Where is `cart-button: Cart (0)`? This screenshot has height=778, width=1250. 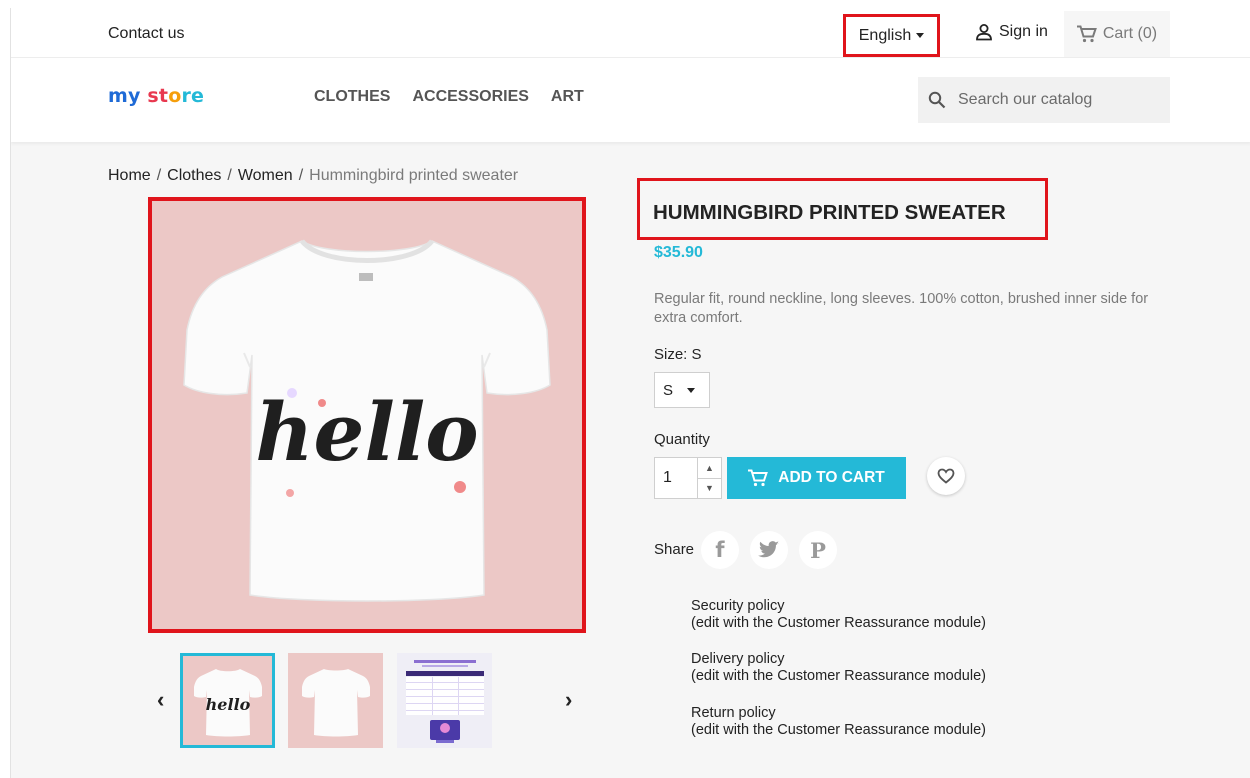
cart-button: Cart (0) is located at coordinates (1117, 34).